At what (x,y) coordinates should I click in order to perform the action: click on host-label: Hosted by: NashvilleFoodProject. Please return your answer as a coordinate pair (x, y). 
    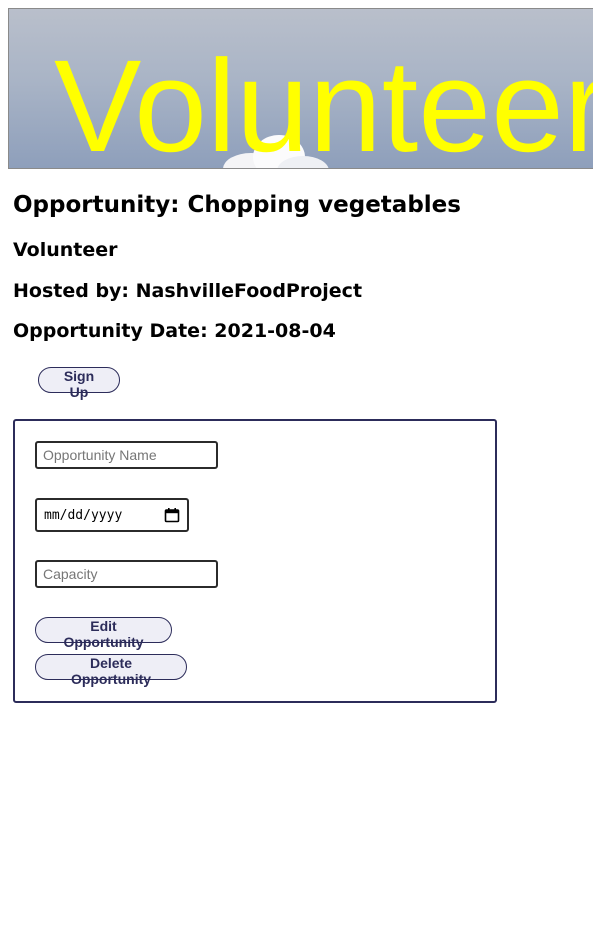
    Looking at the image, I should click on (188, 291).